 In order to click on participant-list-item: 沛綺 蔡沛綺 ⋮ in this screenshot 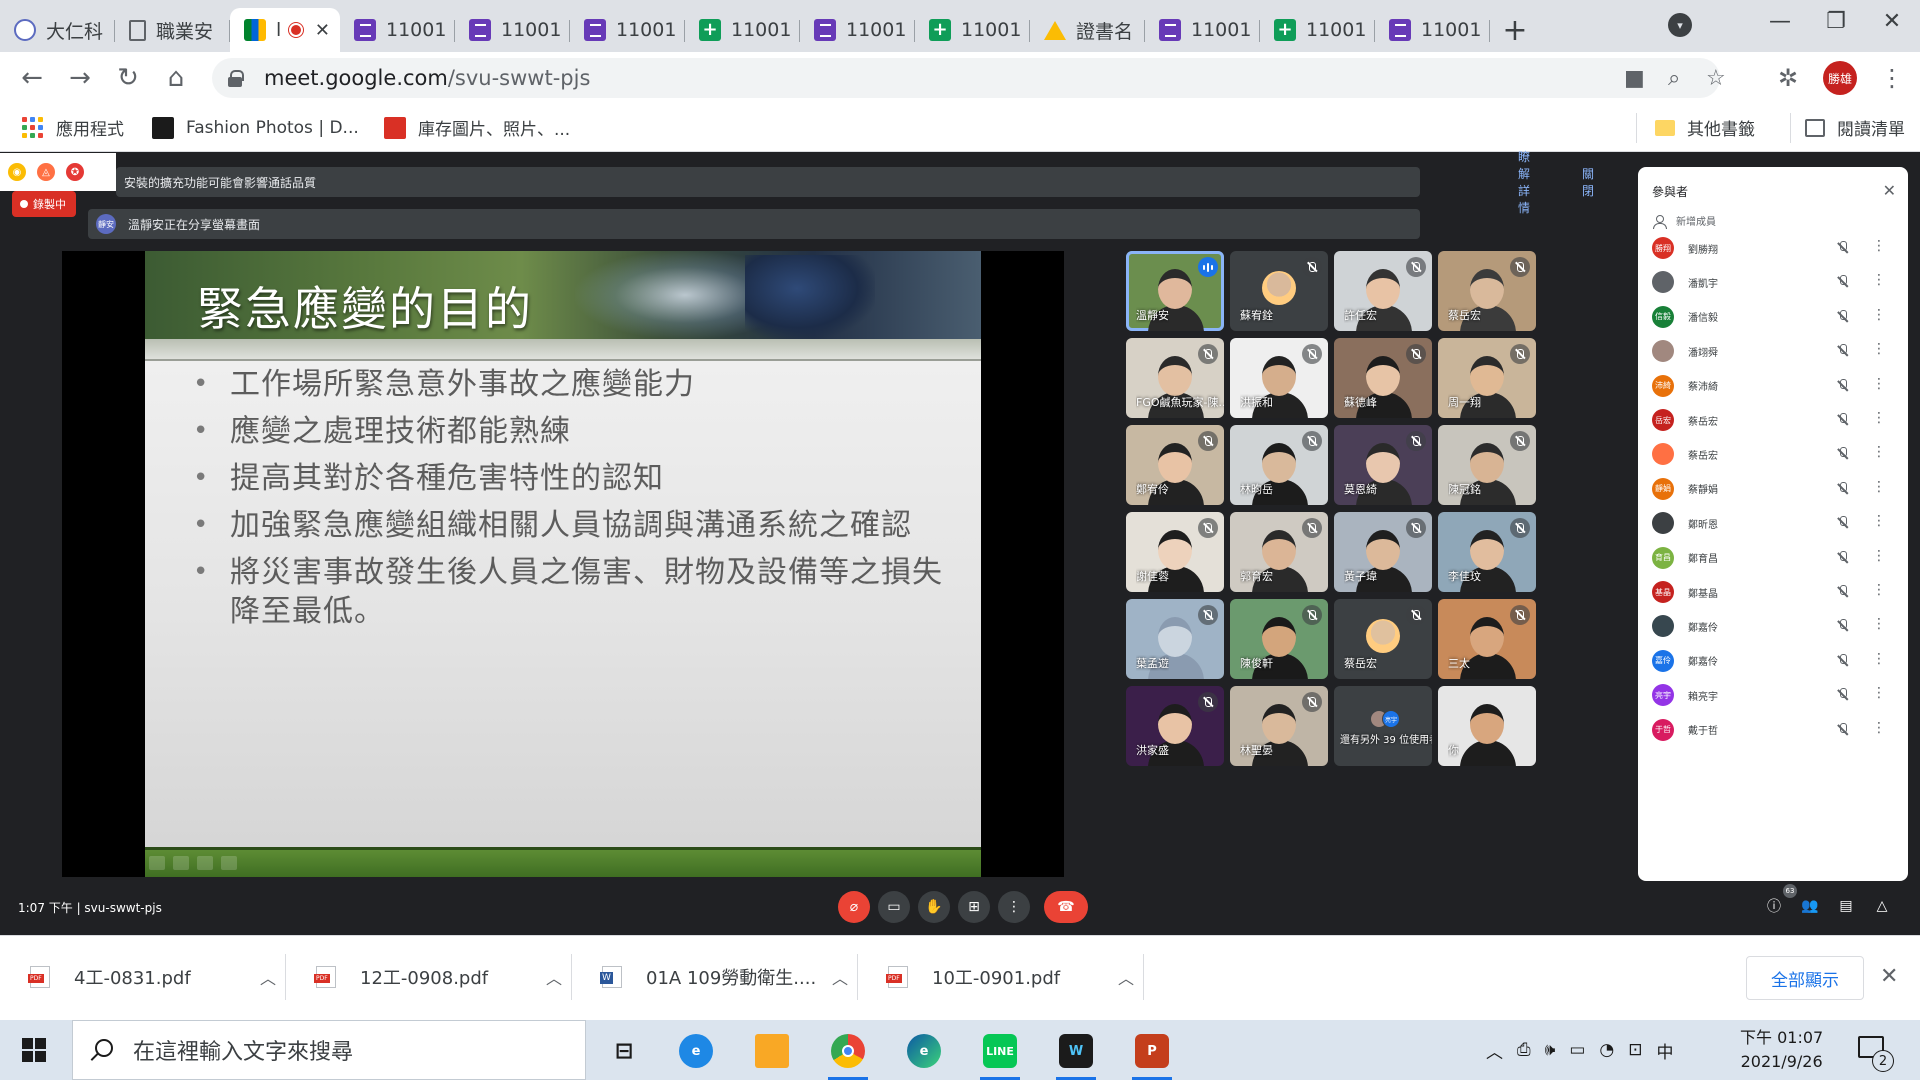, I will do `click(1777, 386)`.